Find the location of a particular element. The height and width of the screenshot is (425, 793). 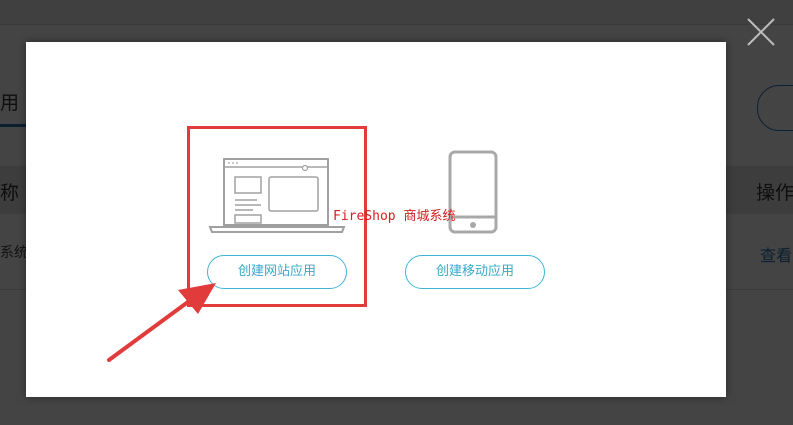

create-mobile-app-button: 创建移动应用 is located at coordinates (475, 272).